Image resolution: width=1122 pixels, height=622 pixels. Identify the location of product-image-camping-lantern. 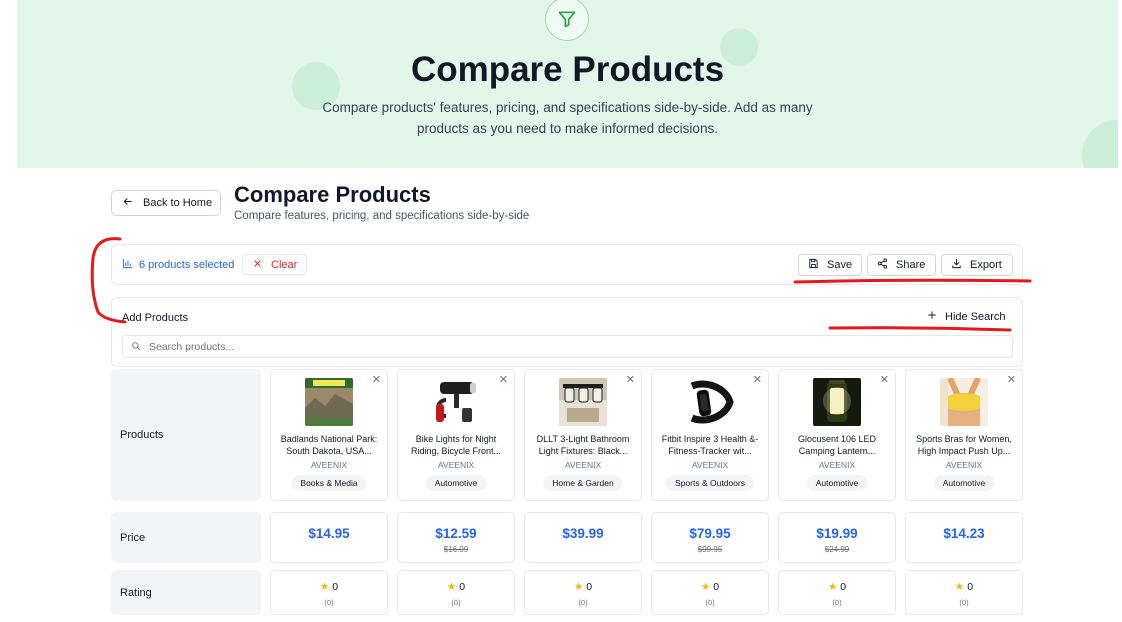
(837, 402).